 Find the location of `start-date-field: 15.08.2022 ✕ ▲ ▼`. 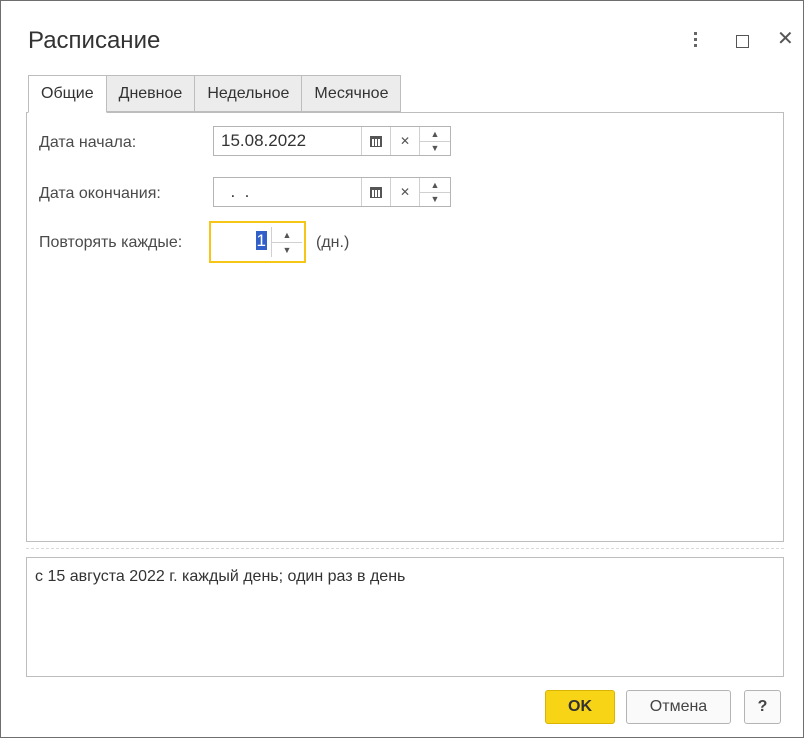

start-date-field: 15.08.2022 ✕ ▲ ▼ is located at coordinates (332, 141).